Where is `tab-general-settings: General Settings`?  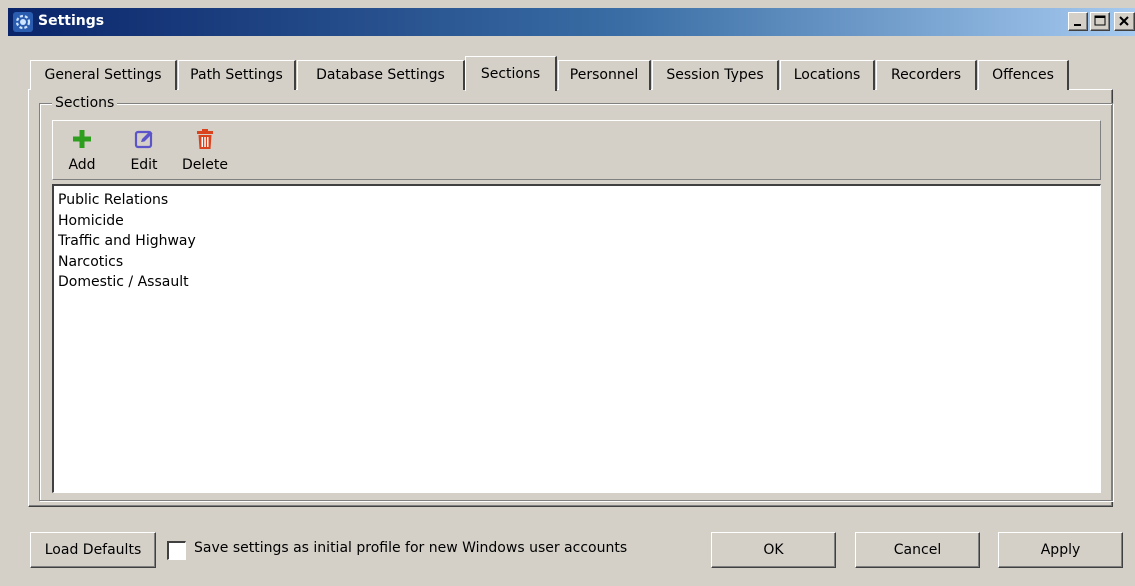
tab-general-settings: General Settings is located at coordinates (103, 75).